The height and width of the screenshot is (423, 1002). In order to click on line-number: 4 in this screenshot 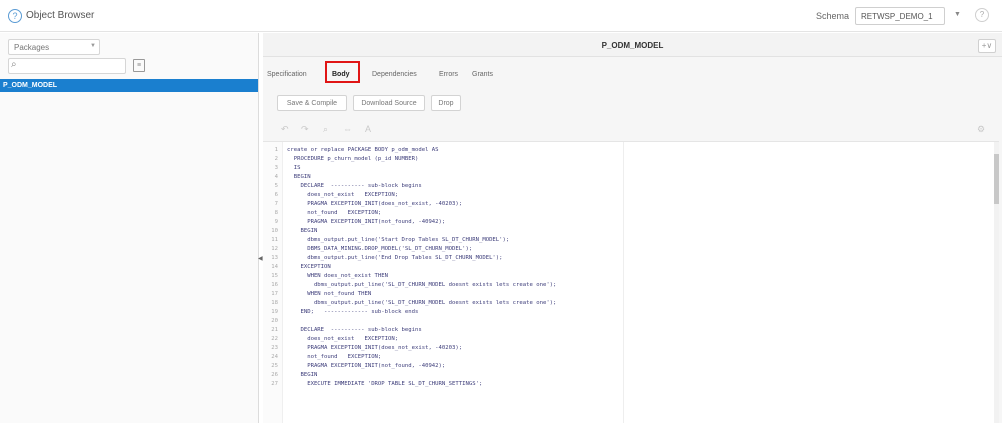, I will do `click(276, 177)`.